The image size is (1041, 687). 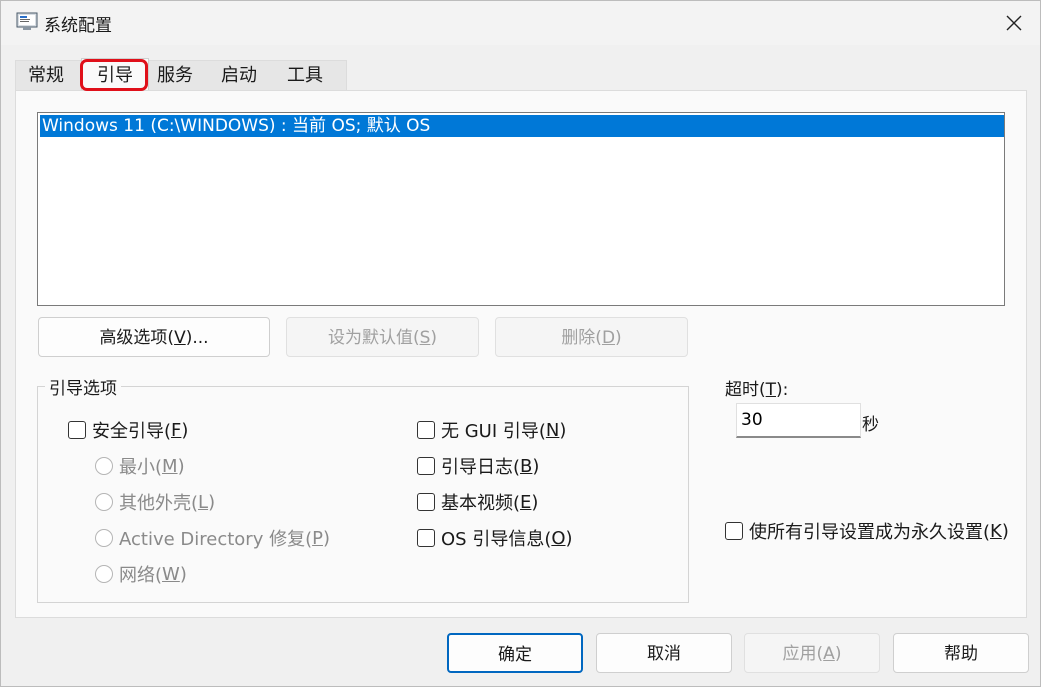 What do you see at coordinates (78, 26) in the screenshot?
I see `window-title: 系统配置` at bounding box center [78, 26].